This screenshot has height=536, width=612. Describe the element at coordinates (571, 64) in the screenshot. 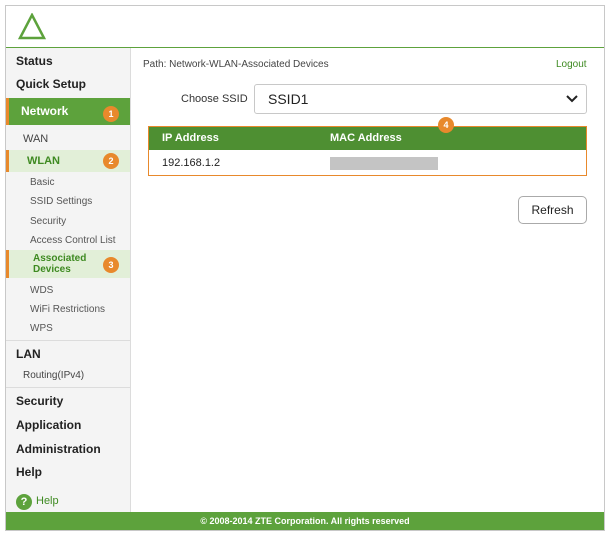

I see `logout-link: Logout` at that location.